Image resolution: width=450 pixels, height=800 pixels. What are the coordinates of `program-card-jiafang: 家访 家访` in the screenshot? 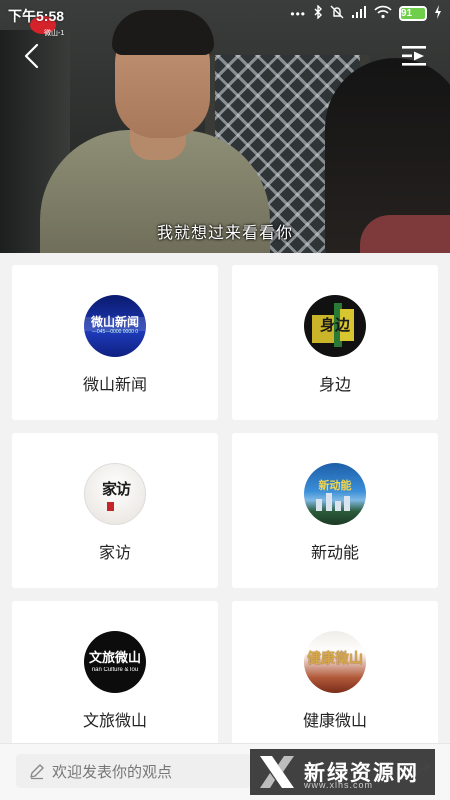 It's located at (115, 510).